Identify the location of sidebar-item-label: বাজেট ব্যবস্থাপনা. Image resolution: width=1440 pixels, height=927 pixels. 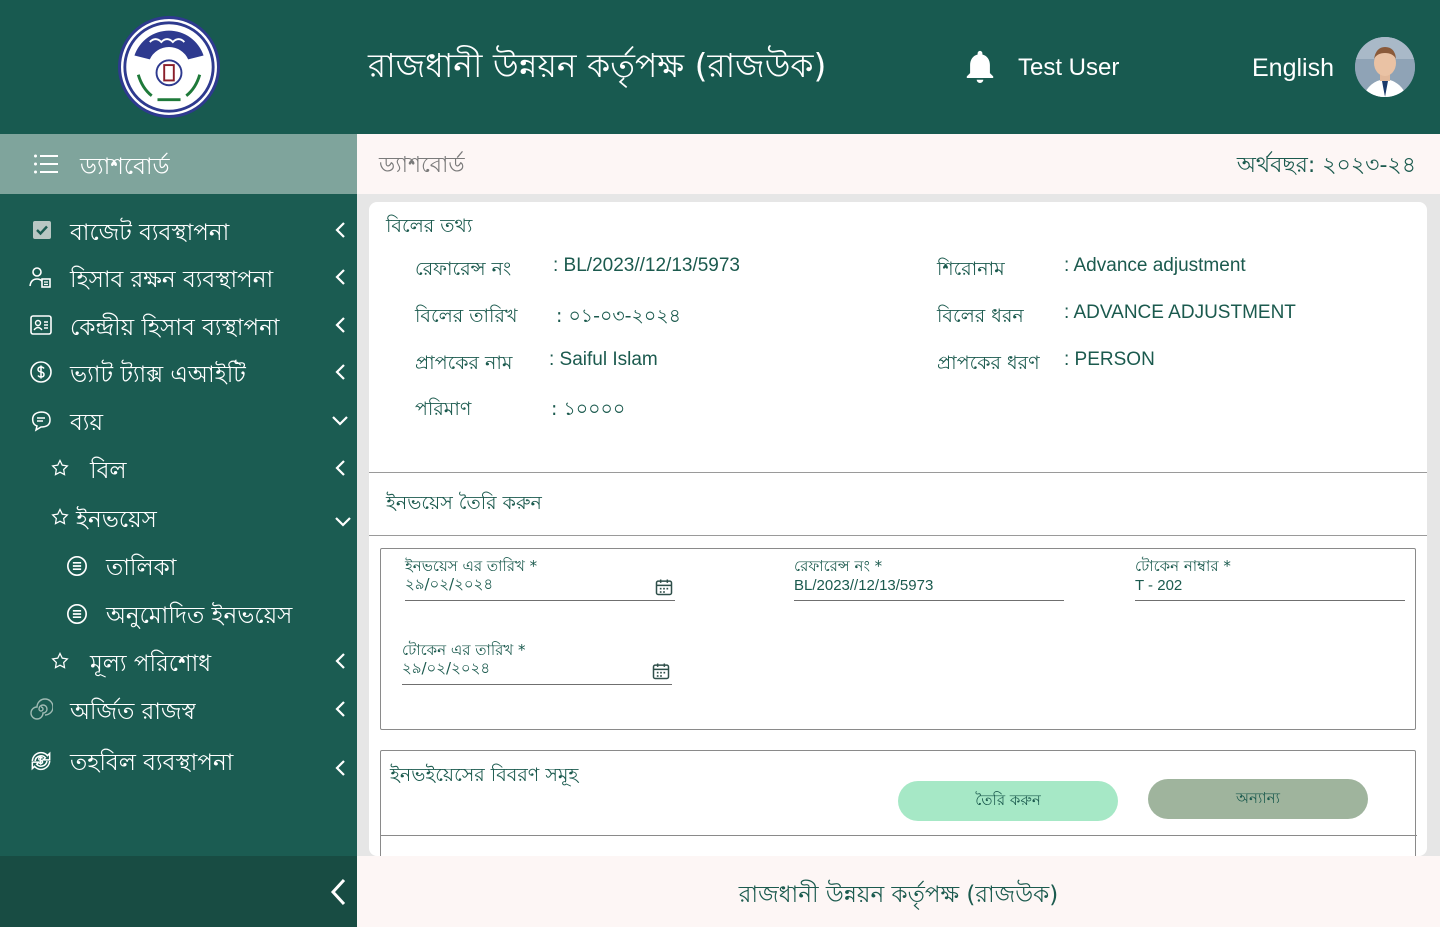
(150, 233).